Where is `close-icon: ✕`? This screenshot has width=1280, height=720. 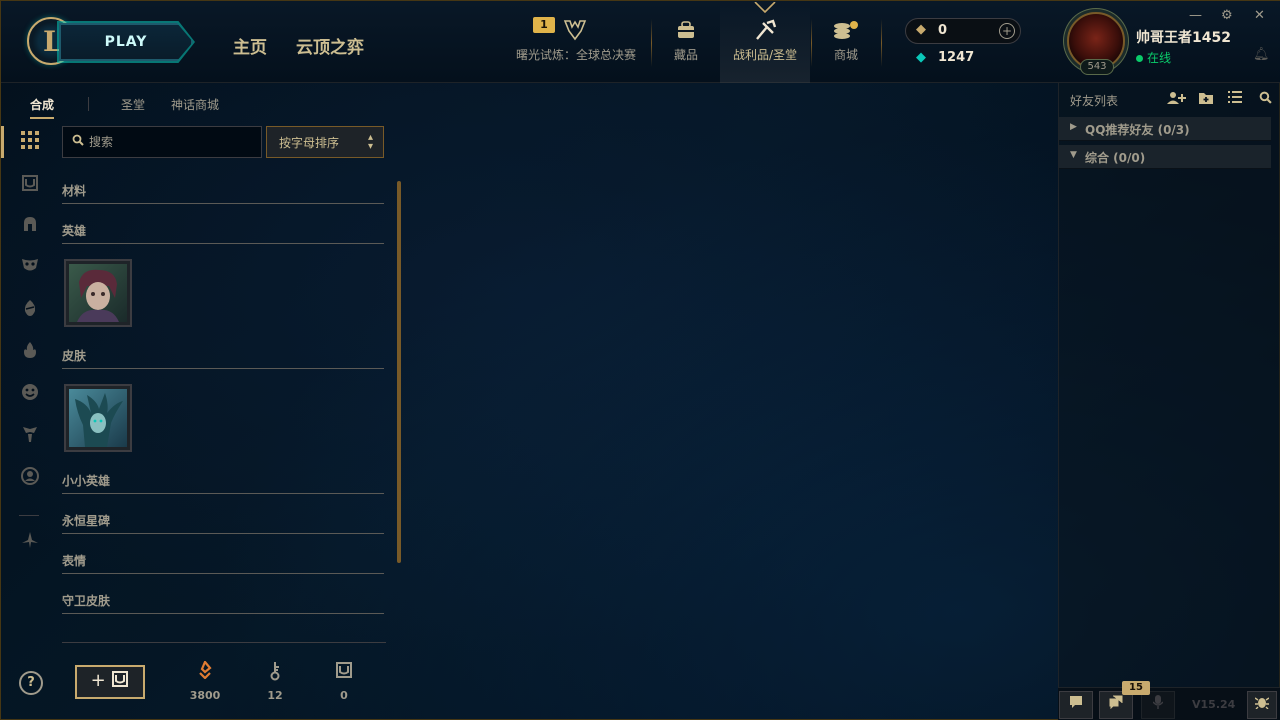 close-icon: ✕ is located at coordinates (1259, 15).